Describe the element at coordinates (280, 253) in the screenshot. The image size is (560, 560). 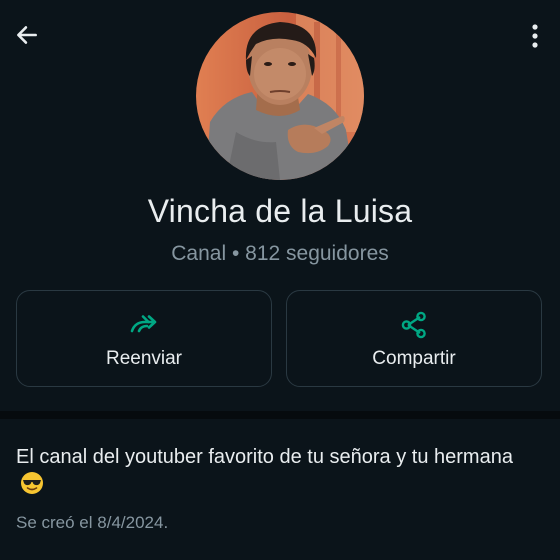
I see `channel-meta: Canal • 812 seguidores` at that location.